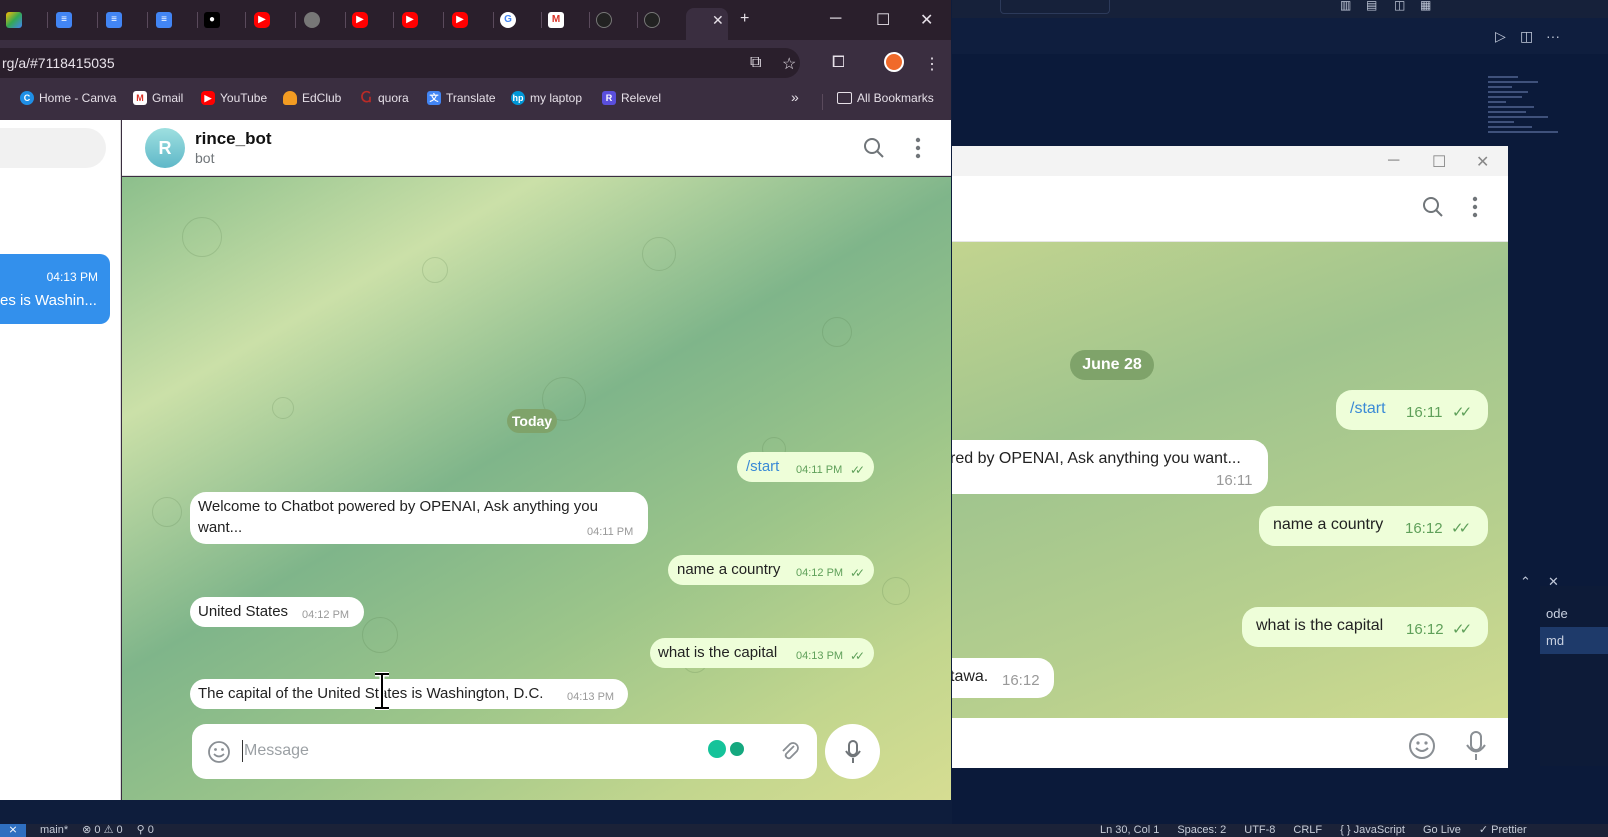 Image resolution: width=1608 pixels, height=837 pixels. Describe the element at coordinates (1399, 6) in the screenshot. I see `layout-secondary-icon: ◫` at that location.